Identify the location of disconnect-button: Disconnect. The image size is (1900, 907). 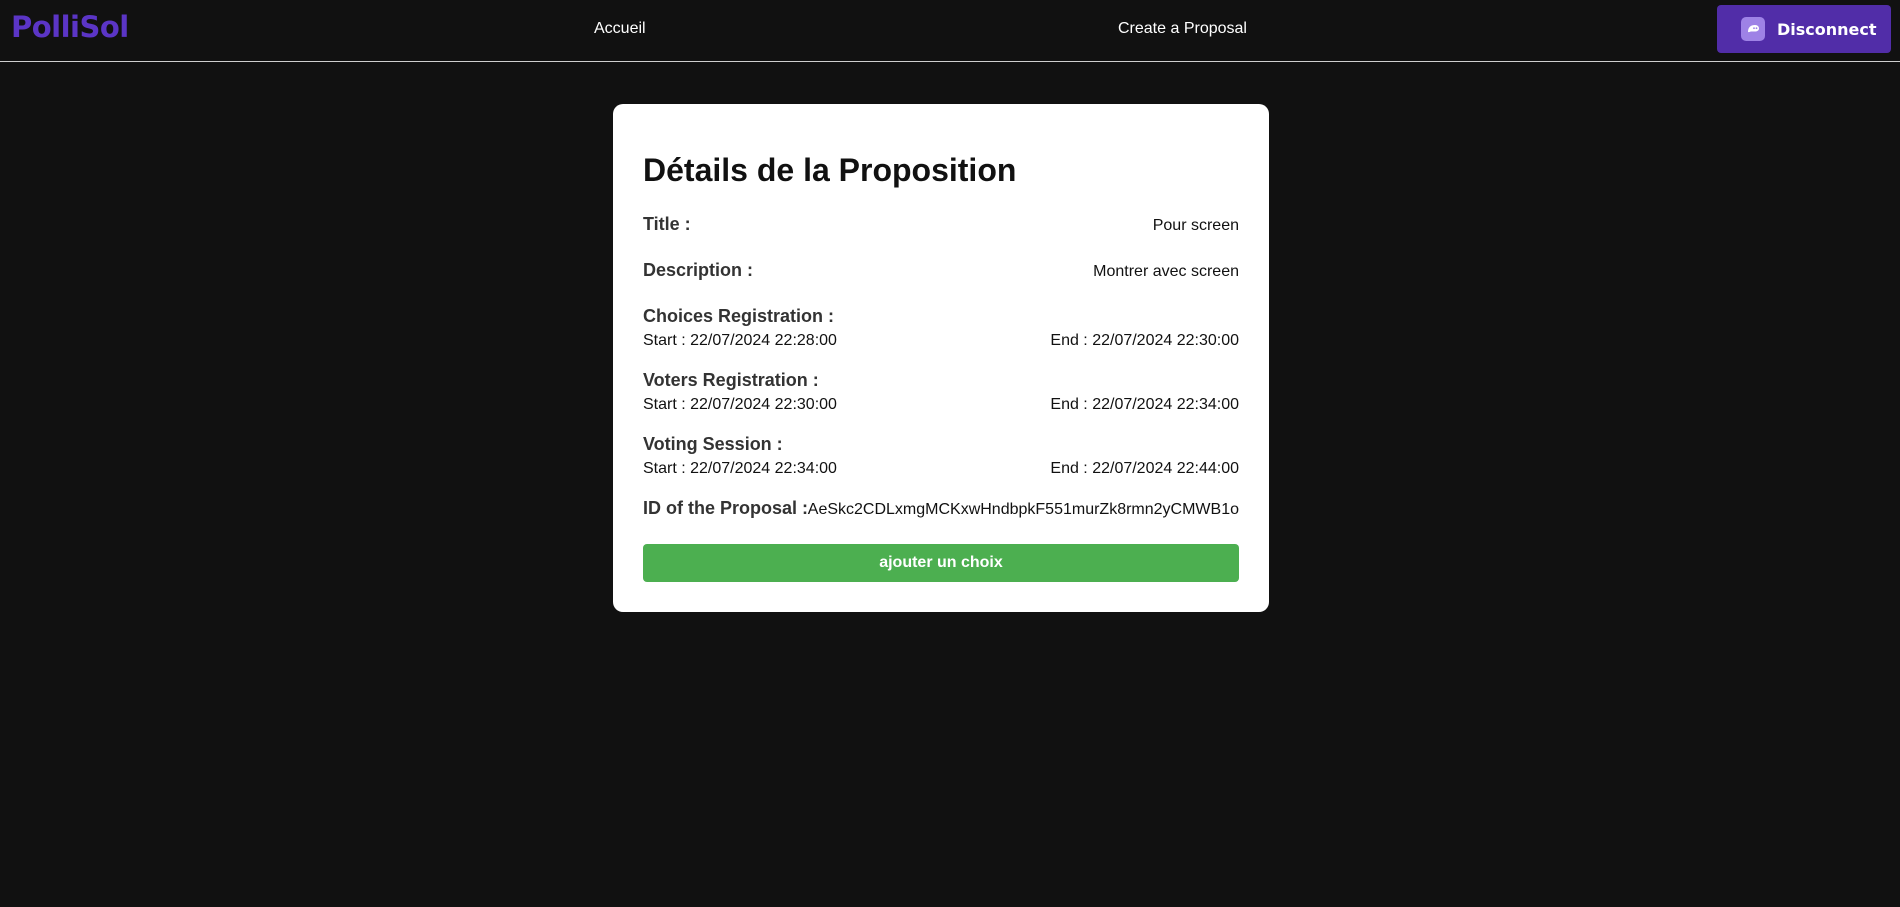
(1804, 29).